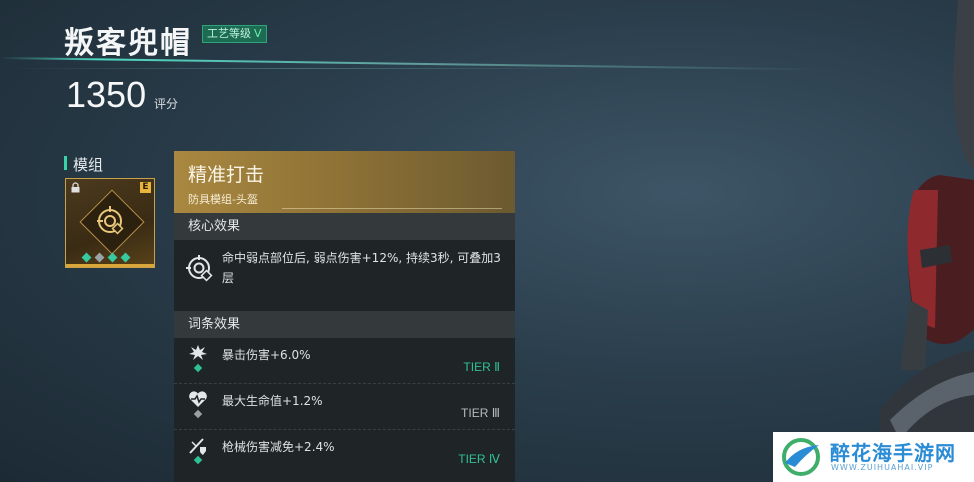 The height and width of the screenshot is (482, 974). What do you see at coordinates (927, 241) in the screenshot?
I see `character-helmet-art` at bounding box center [927, 241].